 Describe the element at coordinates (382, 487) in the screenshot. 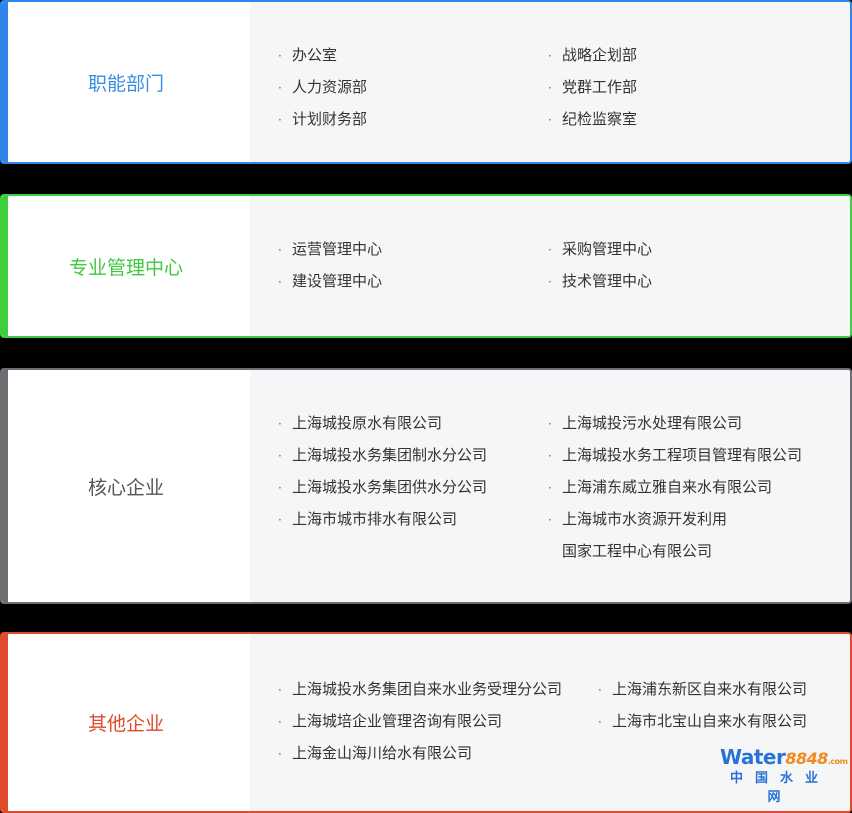

I see `list-item: · 上海城投水务集团供水分公司` at that location.